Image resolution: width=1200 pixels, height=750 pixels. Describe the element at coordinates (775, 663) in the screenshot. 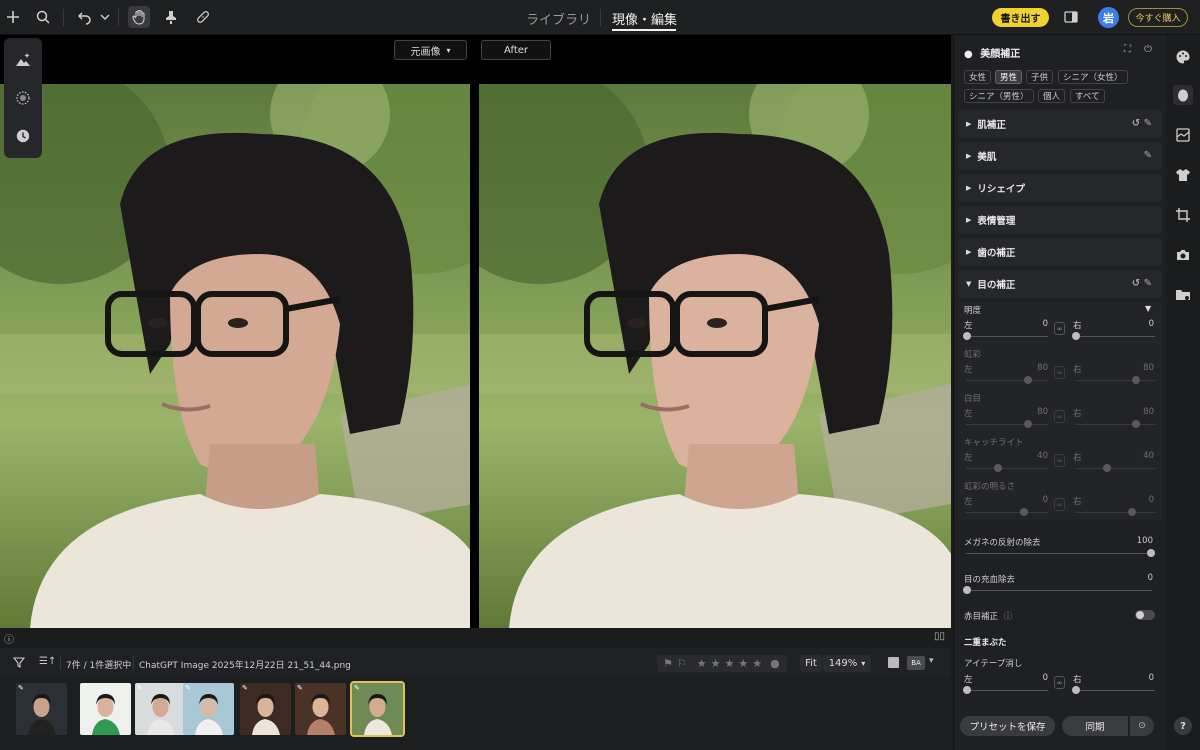

I see `color-label-icon: ●` at that location.